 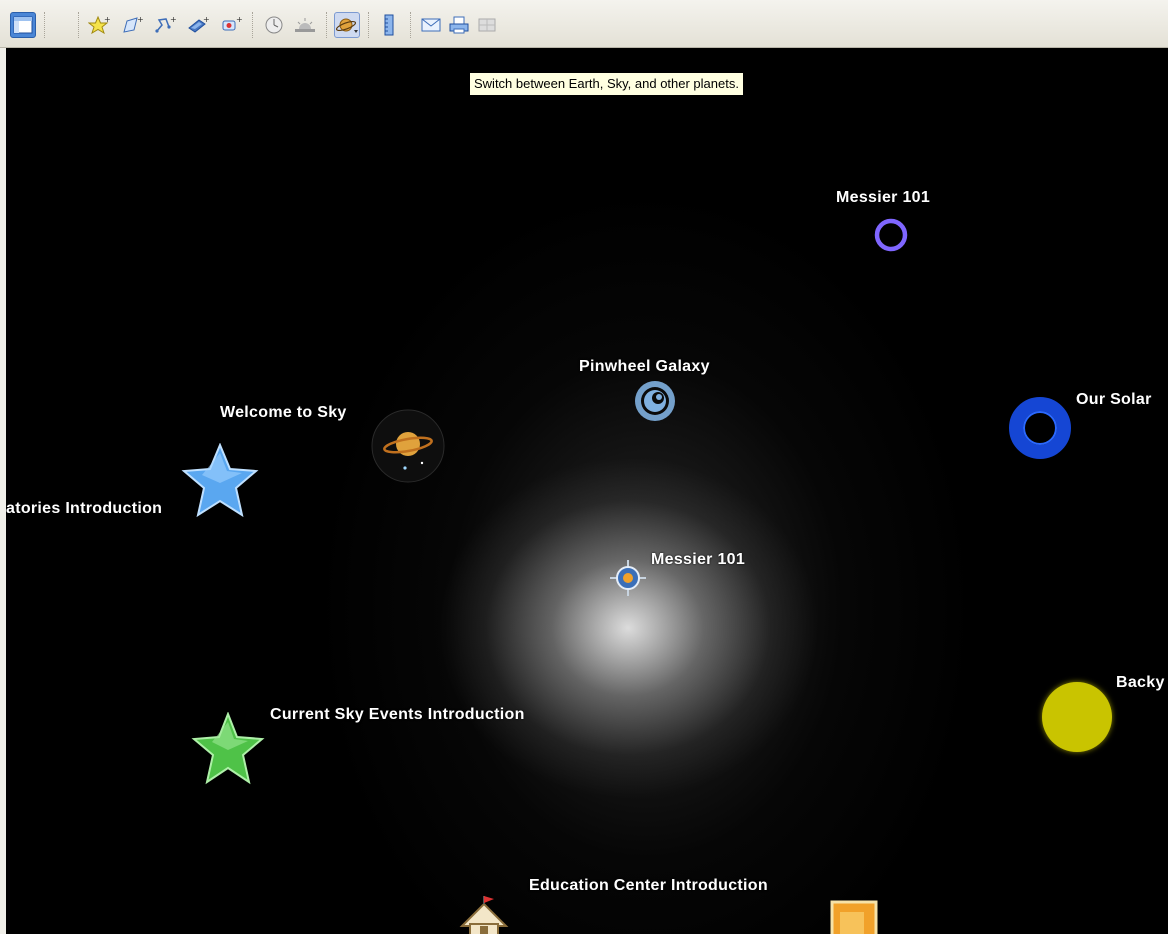 I want to click on historical-imagery-button, so click(x=274, y=25).